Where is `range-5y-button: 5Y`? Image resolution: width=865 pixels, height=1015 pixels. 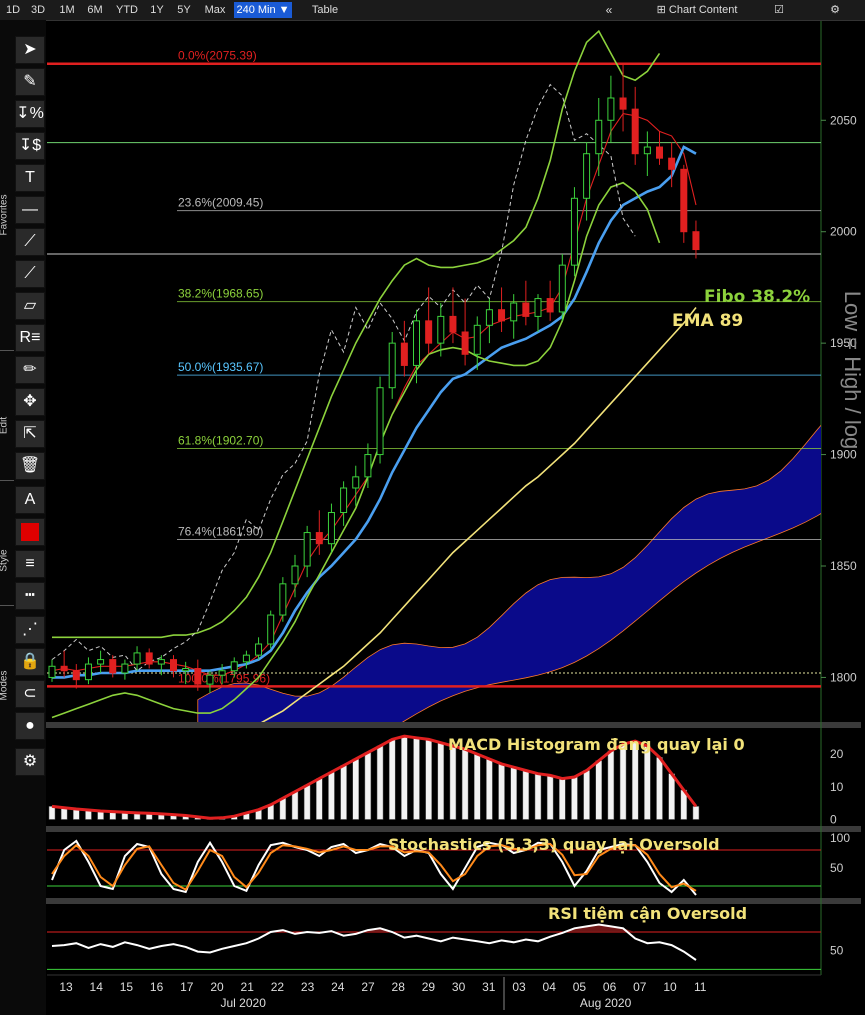
range-5y-button: 5Y is located at coordinates (184, 10).